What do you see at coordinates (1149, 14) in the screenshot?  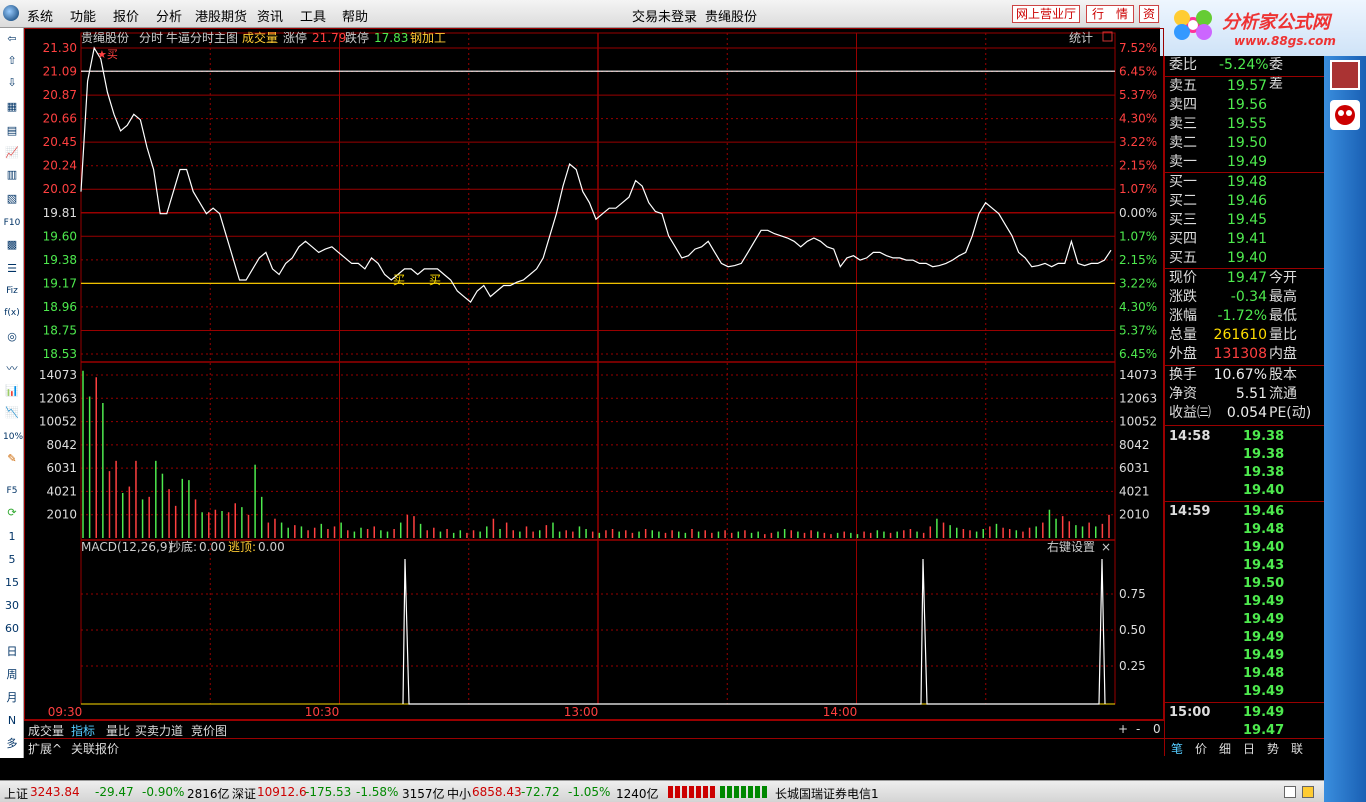 I see `asset-button: 资` at bounding box center [1149, 14].